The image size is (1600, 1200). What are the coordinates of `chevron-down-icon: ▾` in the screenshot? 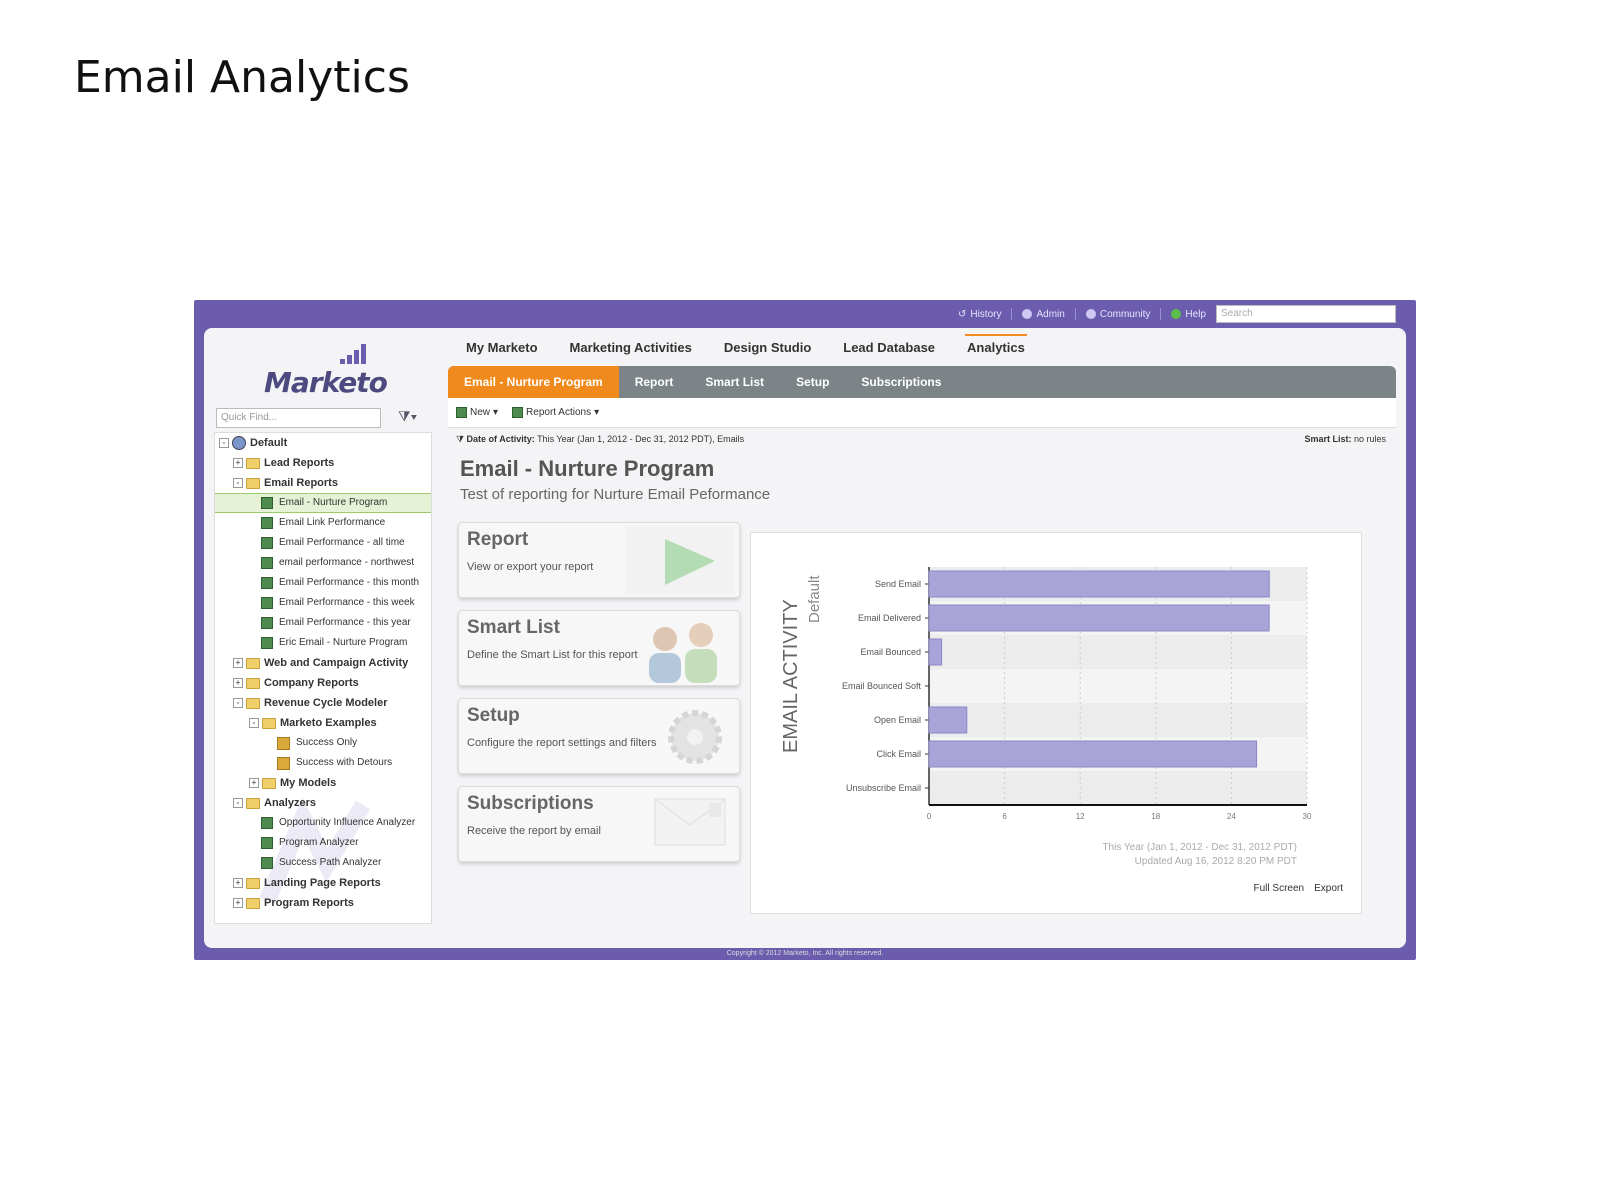 It's located at (597, 412).